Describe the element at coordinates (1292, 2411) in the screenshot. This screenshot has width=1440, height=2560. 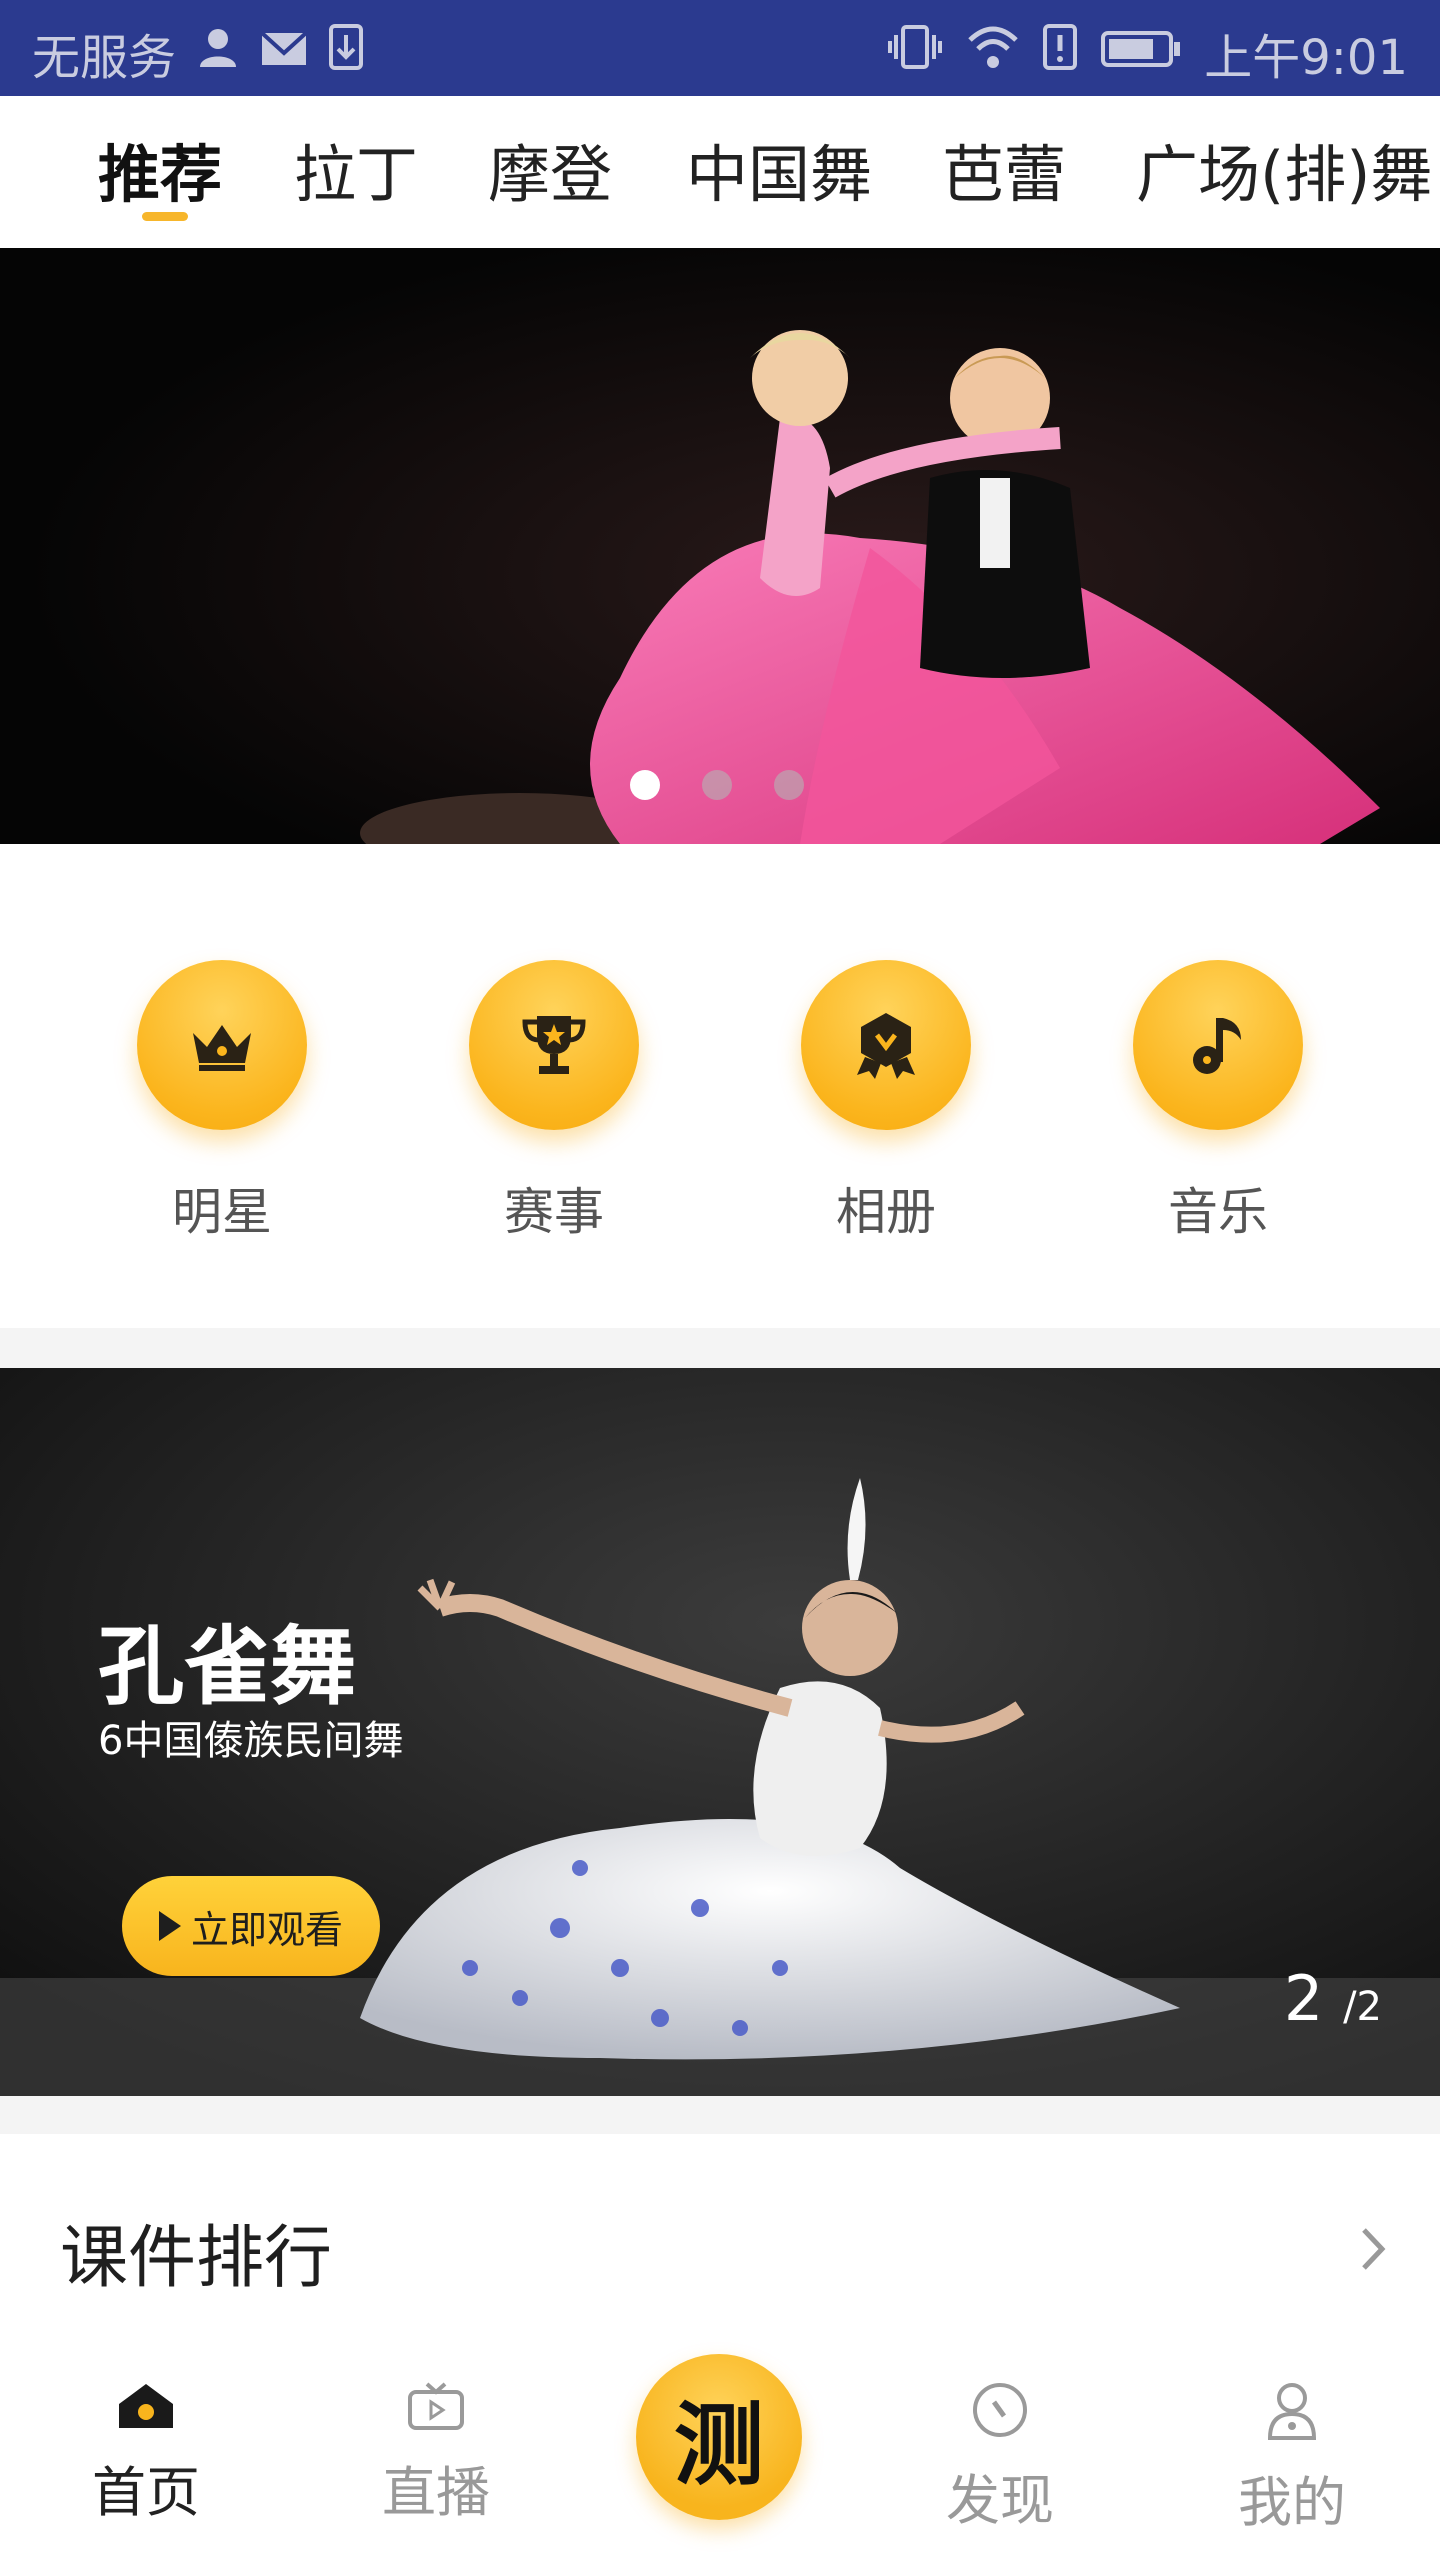
I see `profile-icon` at that location.